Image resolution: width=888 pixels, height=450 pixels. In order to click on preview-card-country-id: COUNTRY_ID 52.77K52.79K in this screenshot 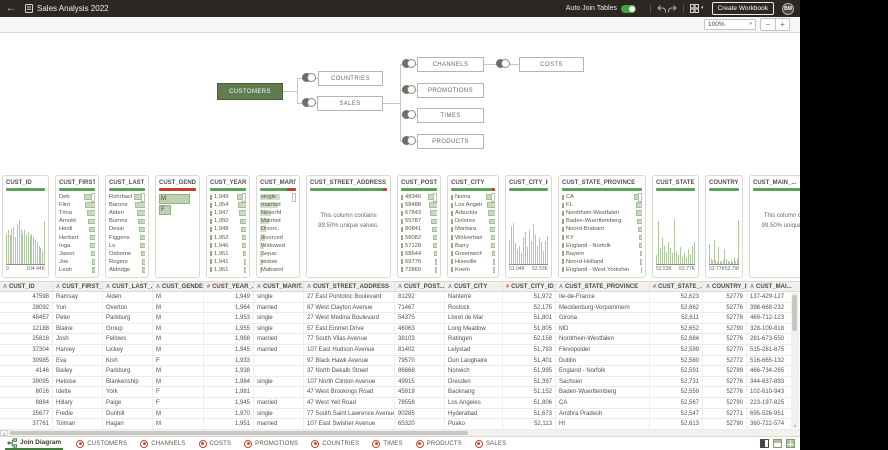, I will do `click(724, 226)`.